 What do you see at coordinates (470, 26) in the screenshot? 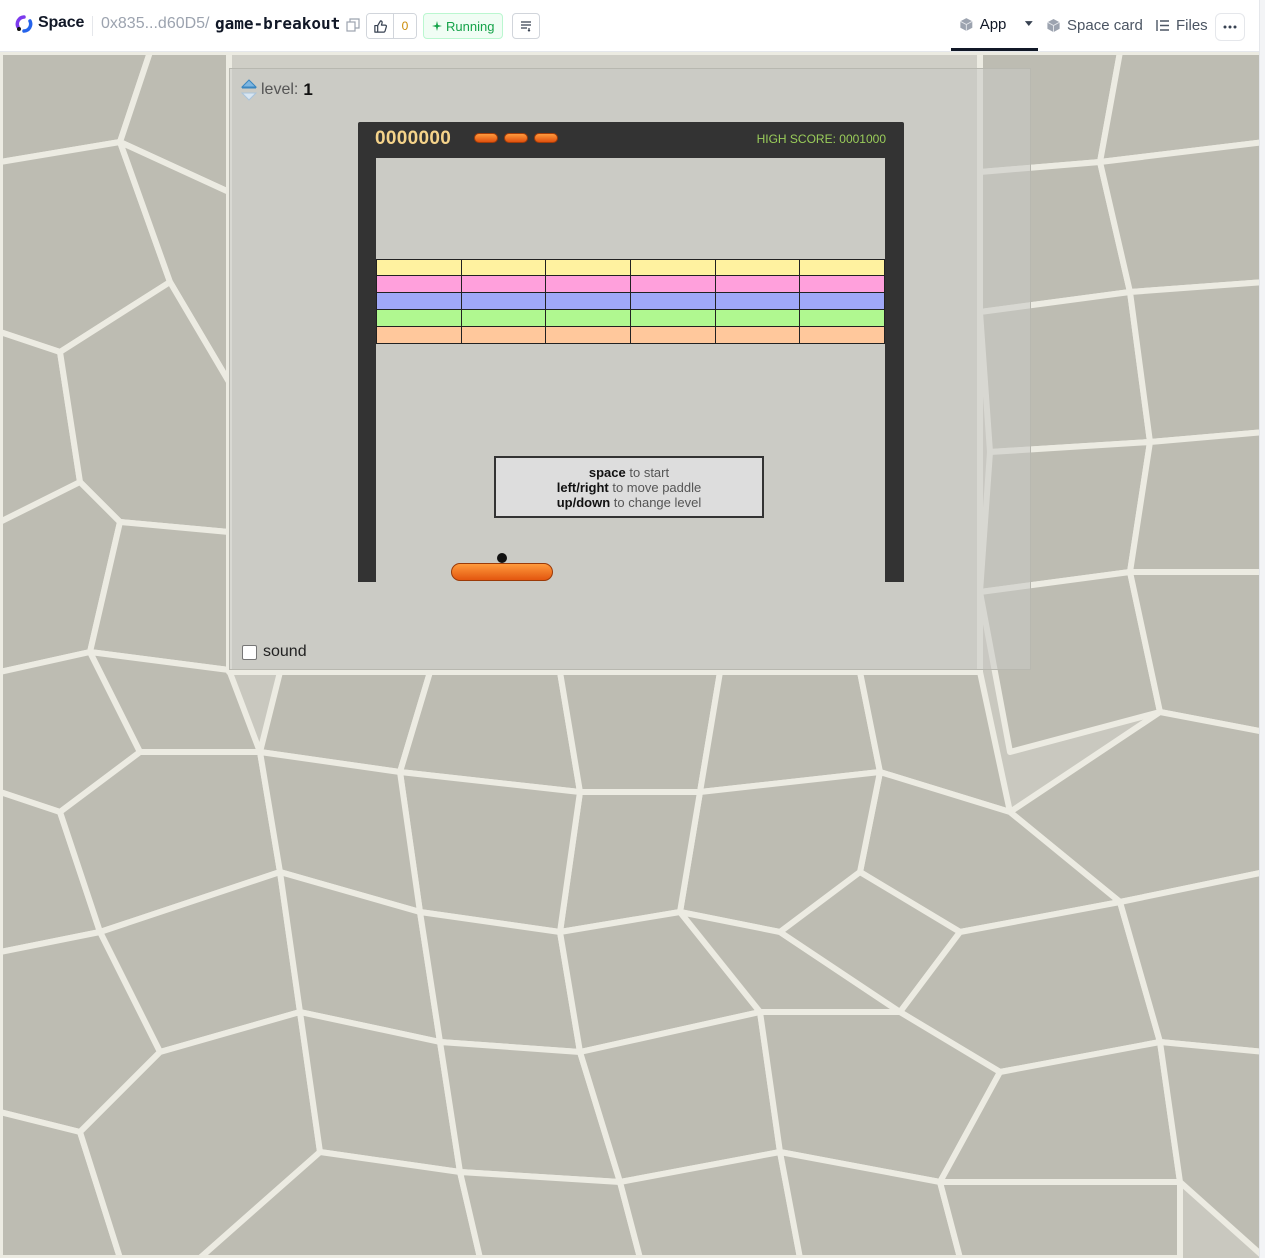
I see `status-text: Running` at bounding box center [470, 26].